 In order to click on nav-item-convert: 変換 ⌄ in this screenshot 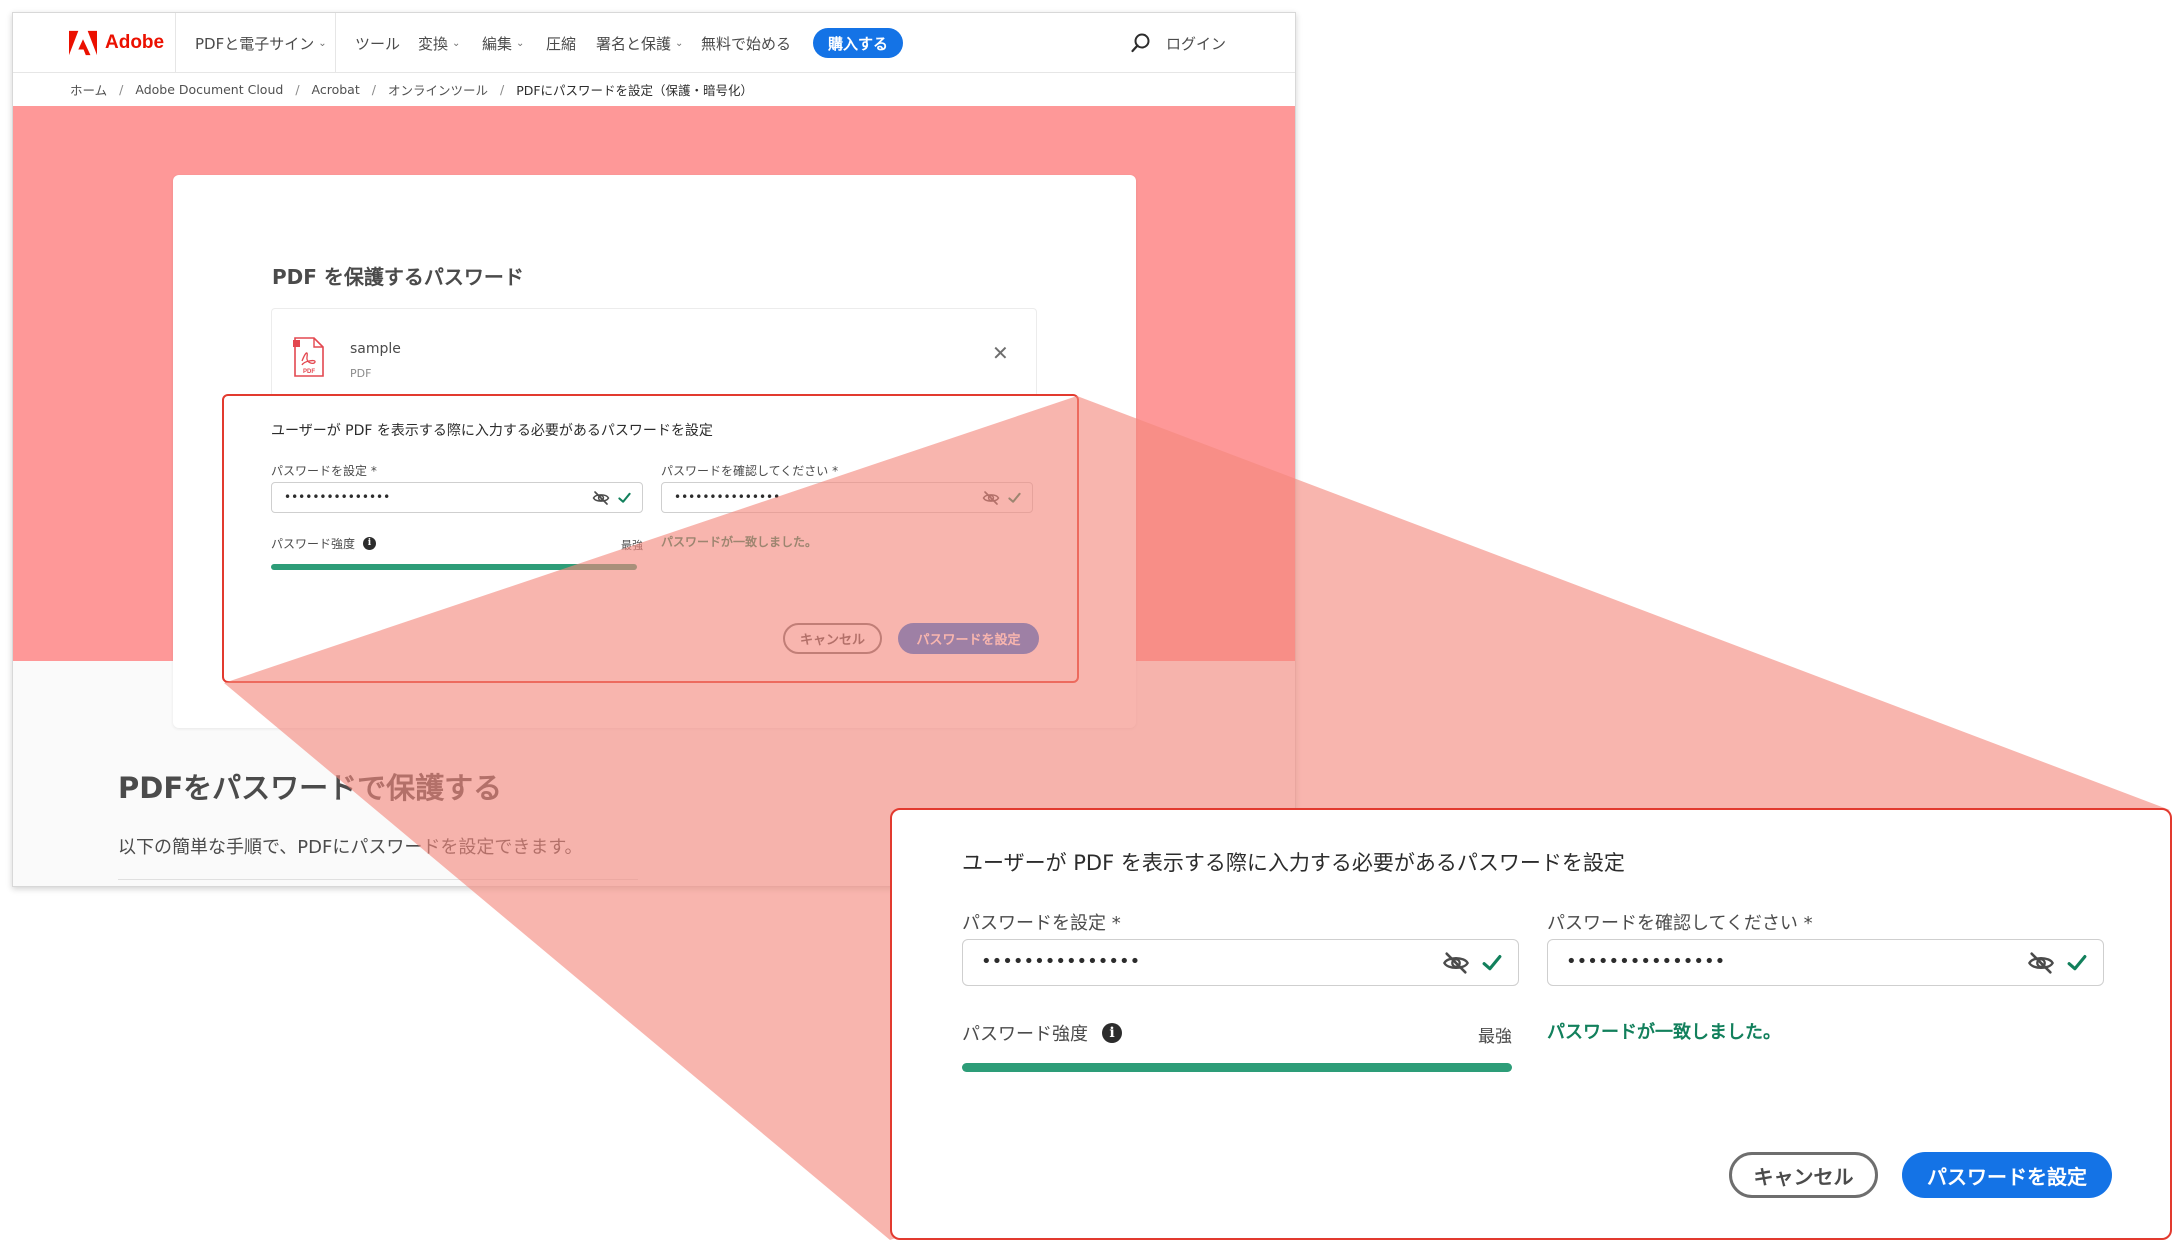, I will do `click(439, 43)`.